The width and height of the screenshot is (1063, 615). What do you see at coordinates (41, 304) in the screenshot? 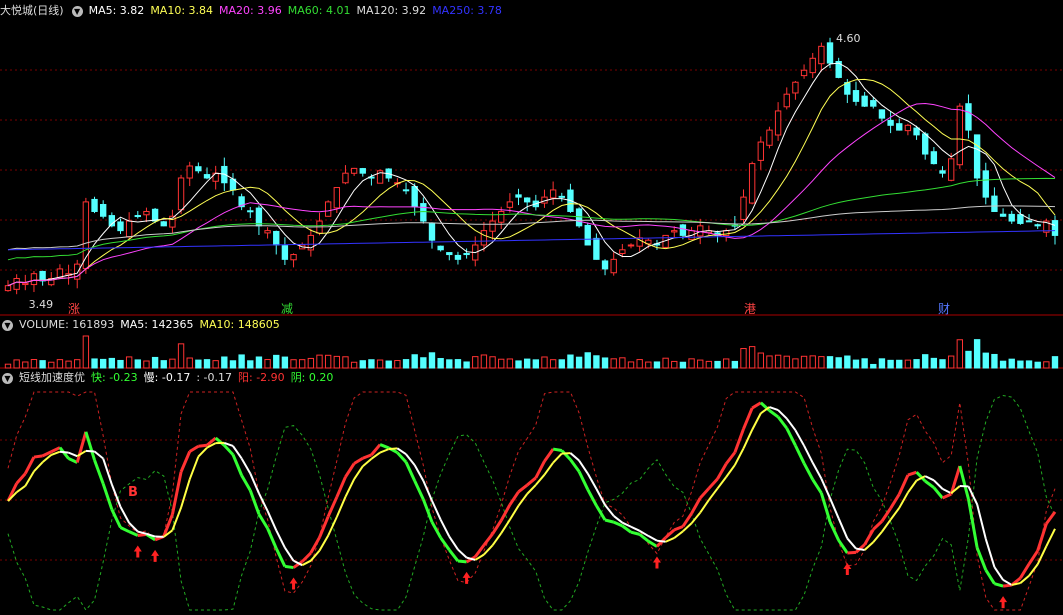
I see `low-price-label: 3.49` at bounding box center [41, 304].